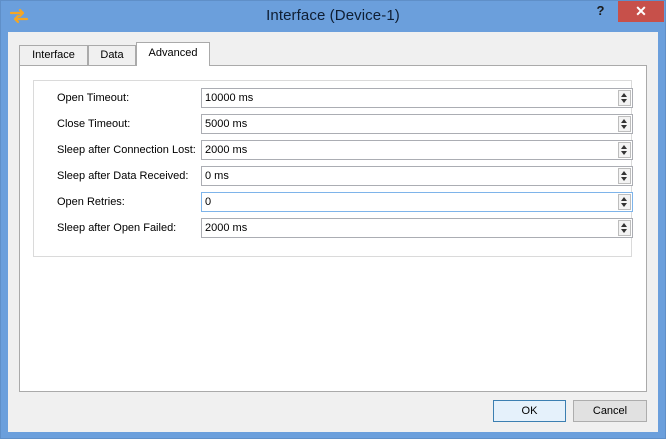 Image resolution: width=666 pixels, height=439 pixels. What do you see at coordinates (610, 411) in the screenshot?
I see `cancel-button: Cancel` at bounding box center [610, 411].